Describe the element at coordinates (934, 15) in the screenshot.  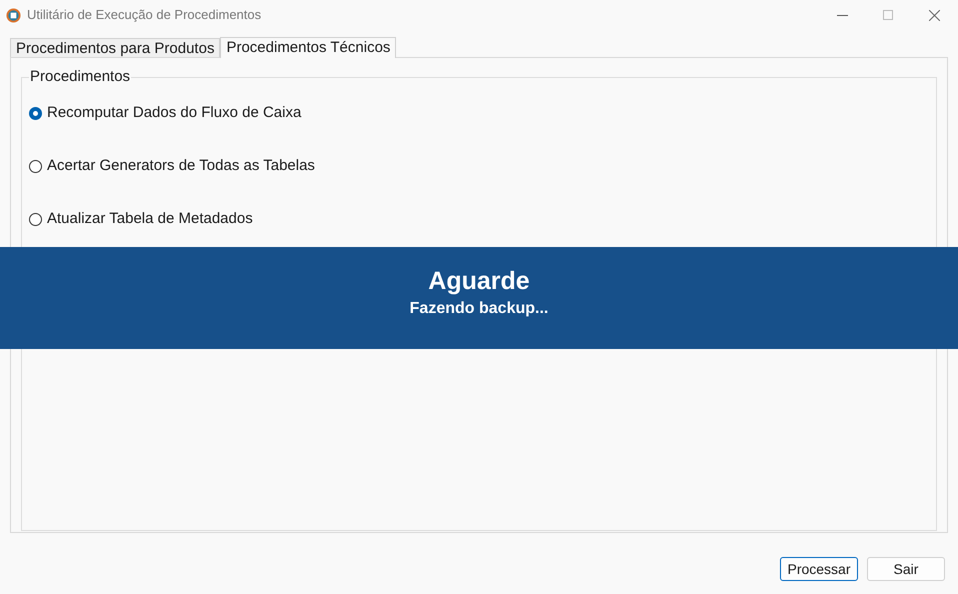
I see `close-icon` at that location.